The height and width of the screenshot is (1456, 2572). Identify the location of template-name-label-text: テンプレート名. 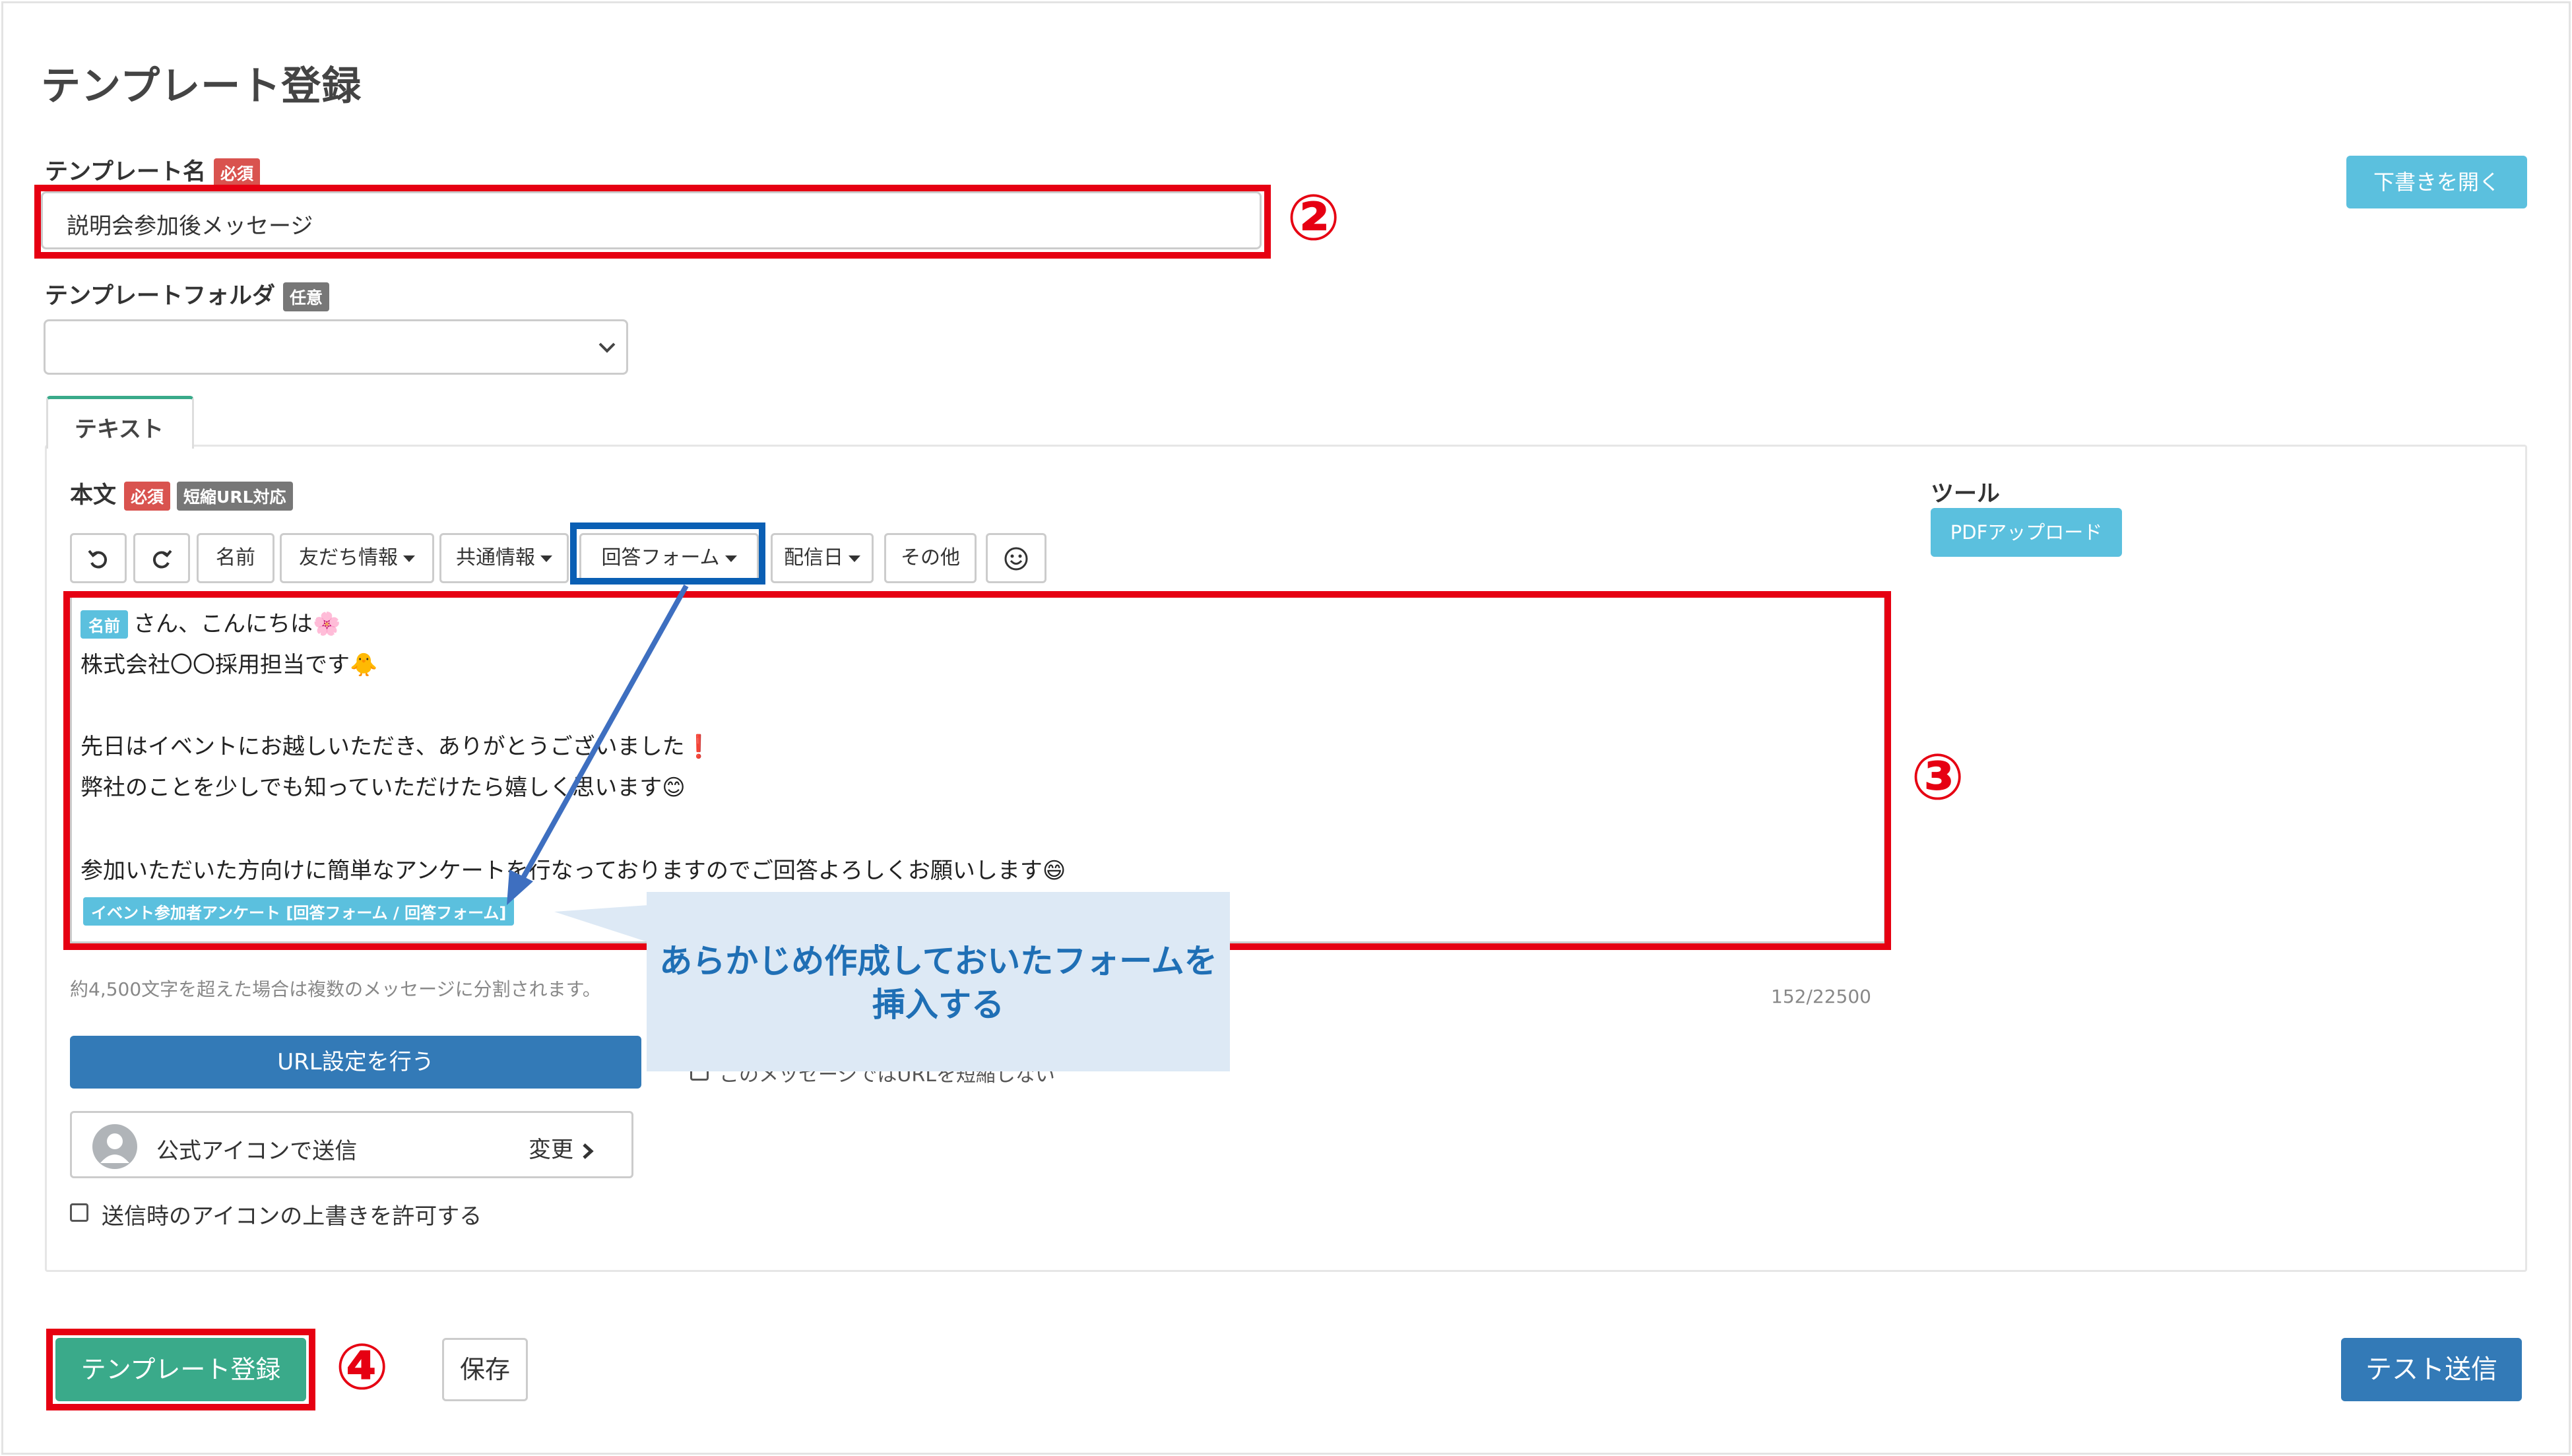
(125, 172).